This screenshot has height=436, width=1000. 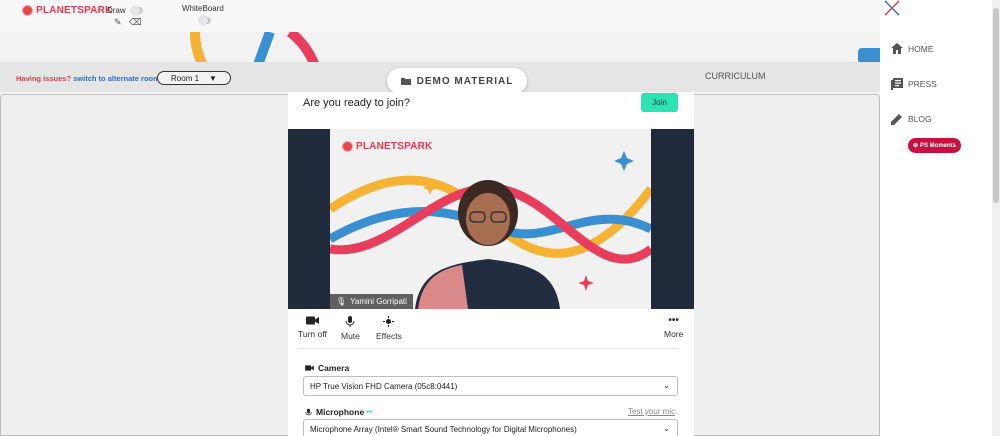 I want to click on pencil-icon, so click(x=896, y=119).